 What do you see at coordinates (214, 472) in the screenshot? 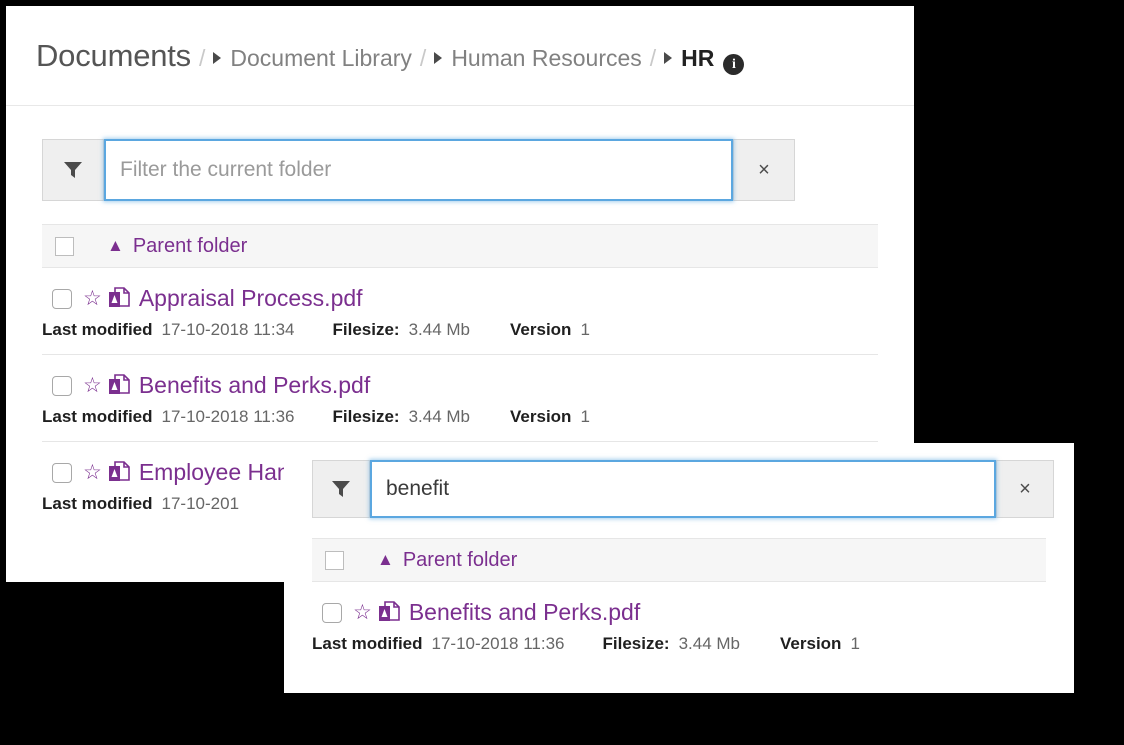
I see `file-name-link: Employee Han` at bounding box center [214, 472].